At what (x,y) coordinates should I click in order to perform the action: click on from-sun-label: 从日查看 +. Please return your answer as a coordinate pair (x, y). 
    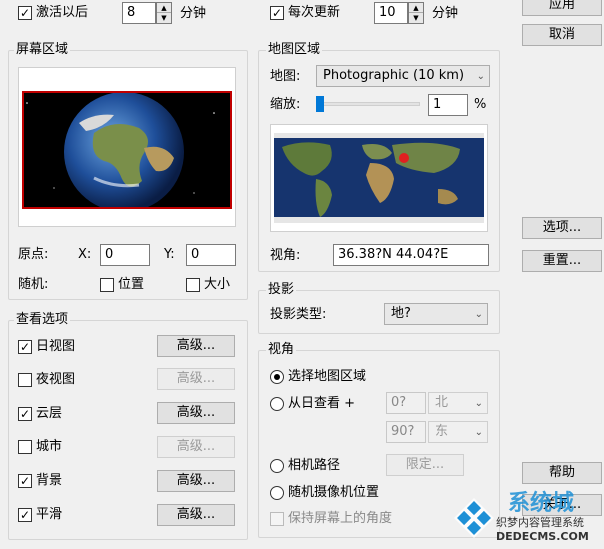
    Looking at the image, I should click on (322, 403).